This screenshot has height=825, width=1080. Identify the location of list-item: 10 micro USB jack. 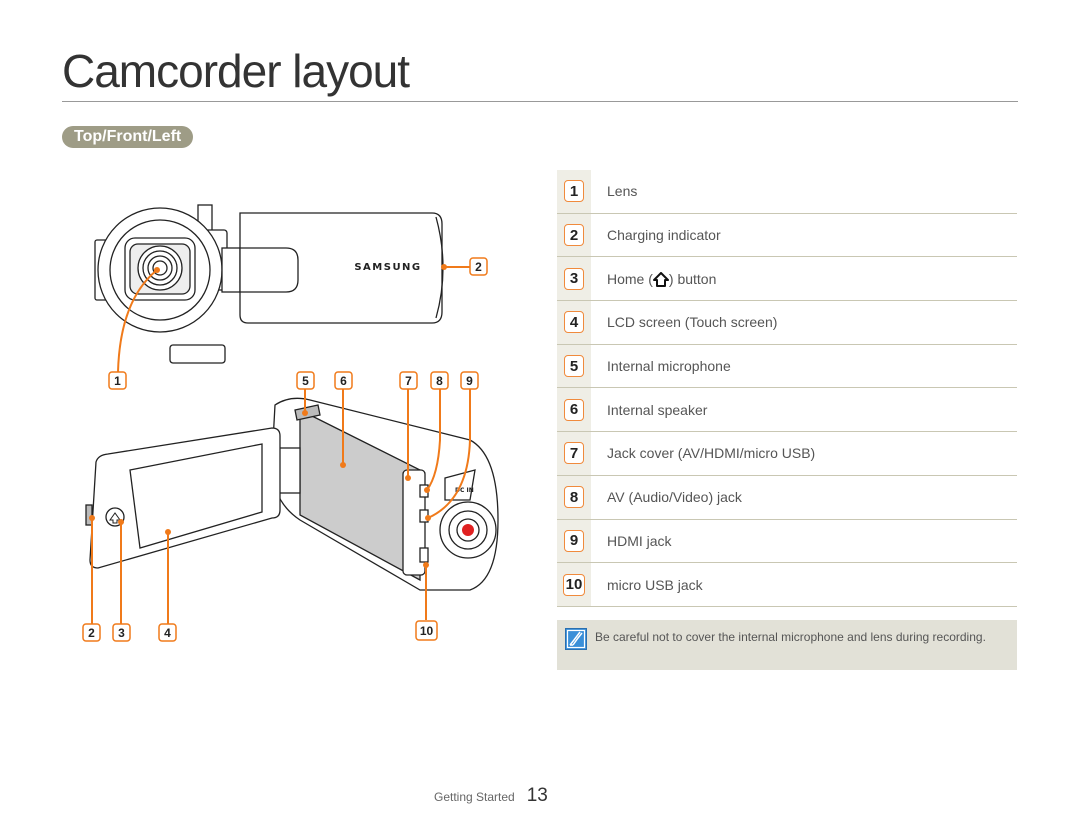
(787, 585).